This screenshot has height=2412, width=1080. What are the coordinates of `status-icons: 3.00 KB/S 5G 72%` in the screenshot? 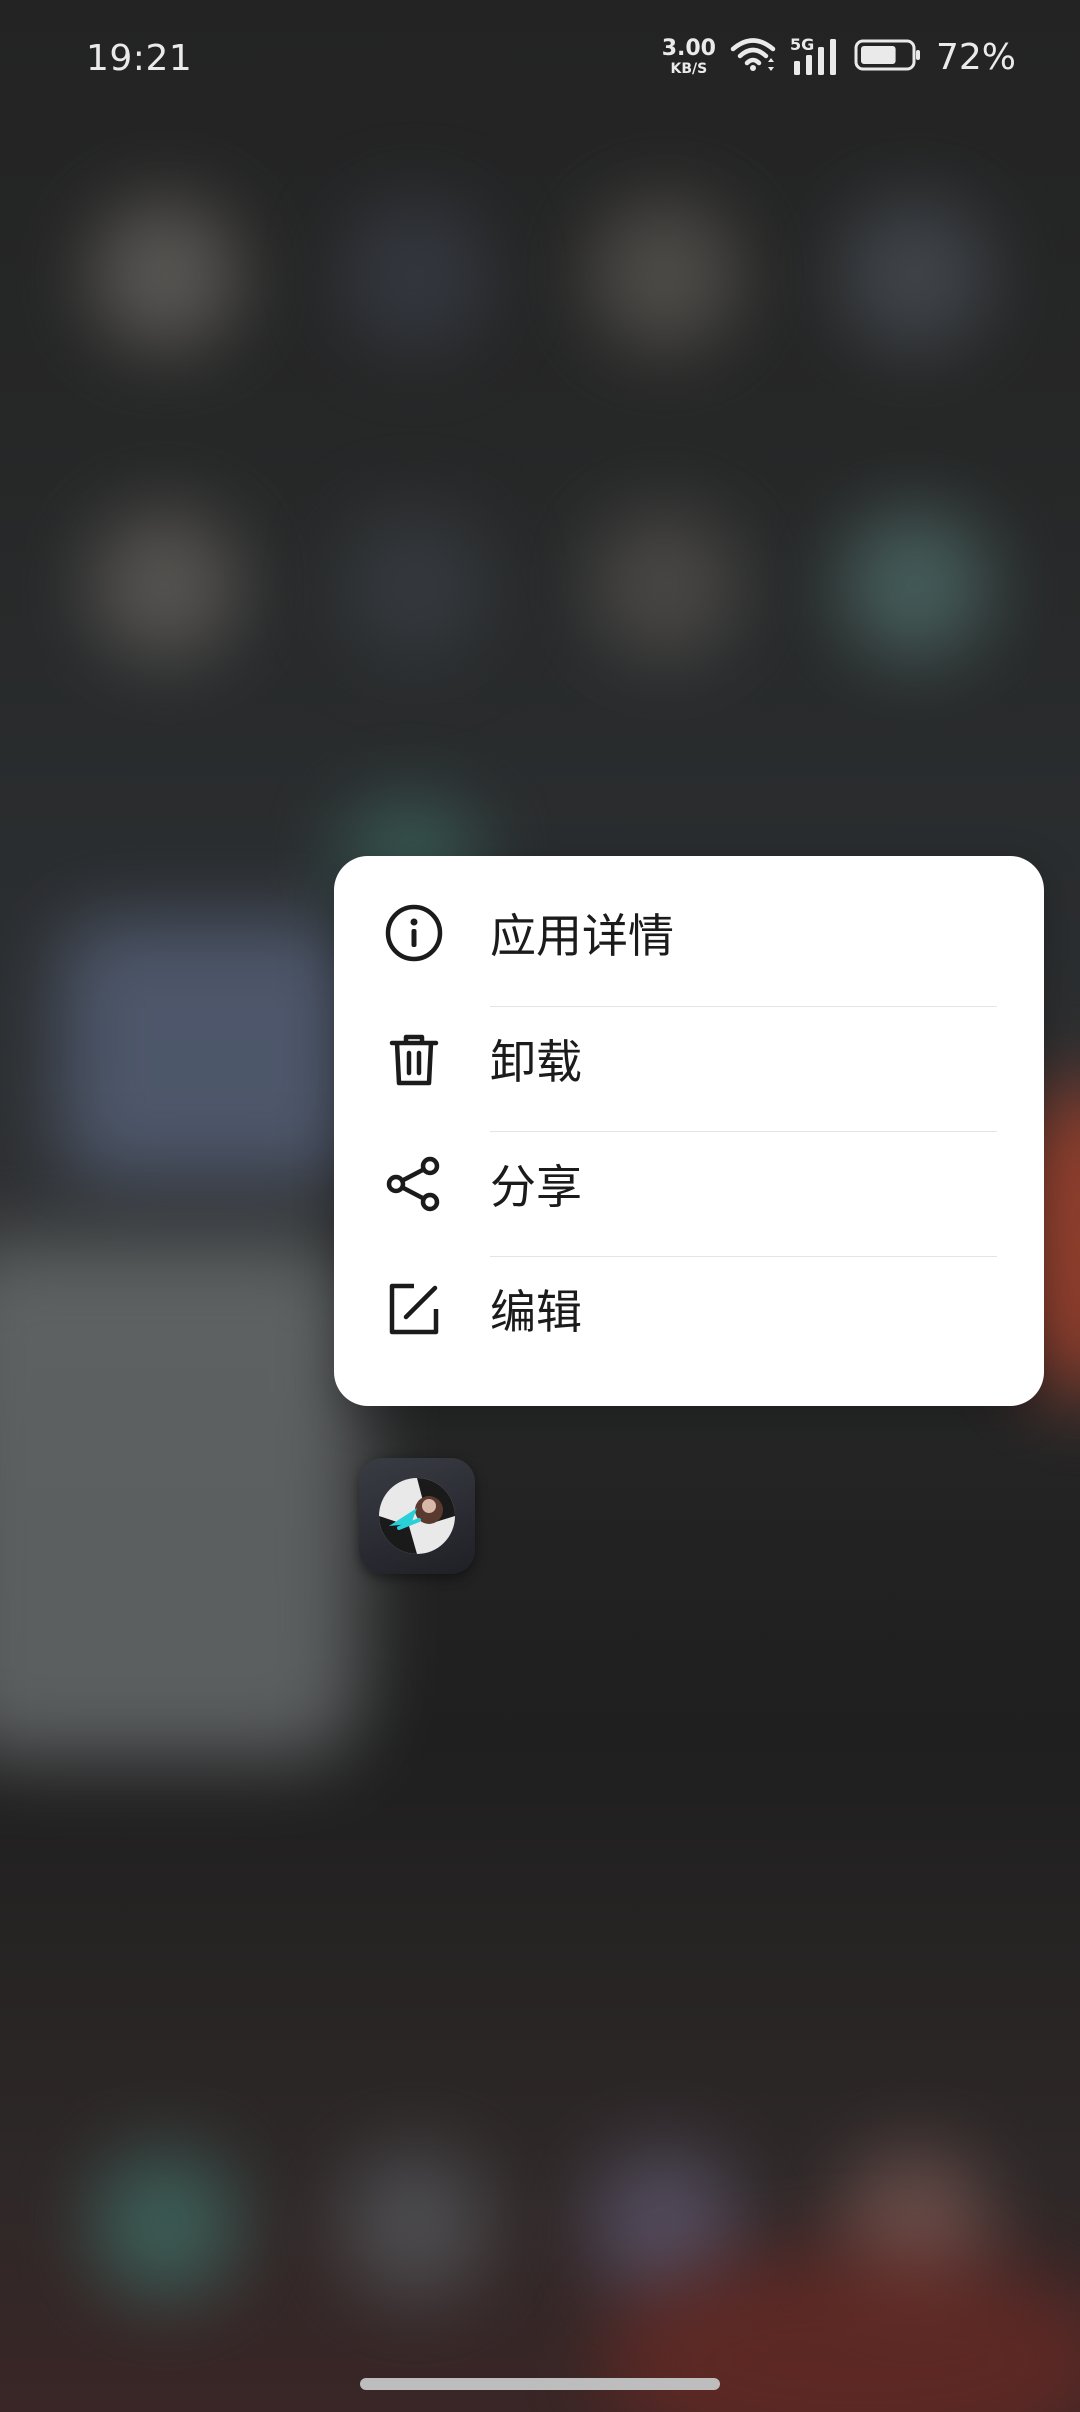 It's located at (838, 56).